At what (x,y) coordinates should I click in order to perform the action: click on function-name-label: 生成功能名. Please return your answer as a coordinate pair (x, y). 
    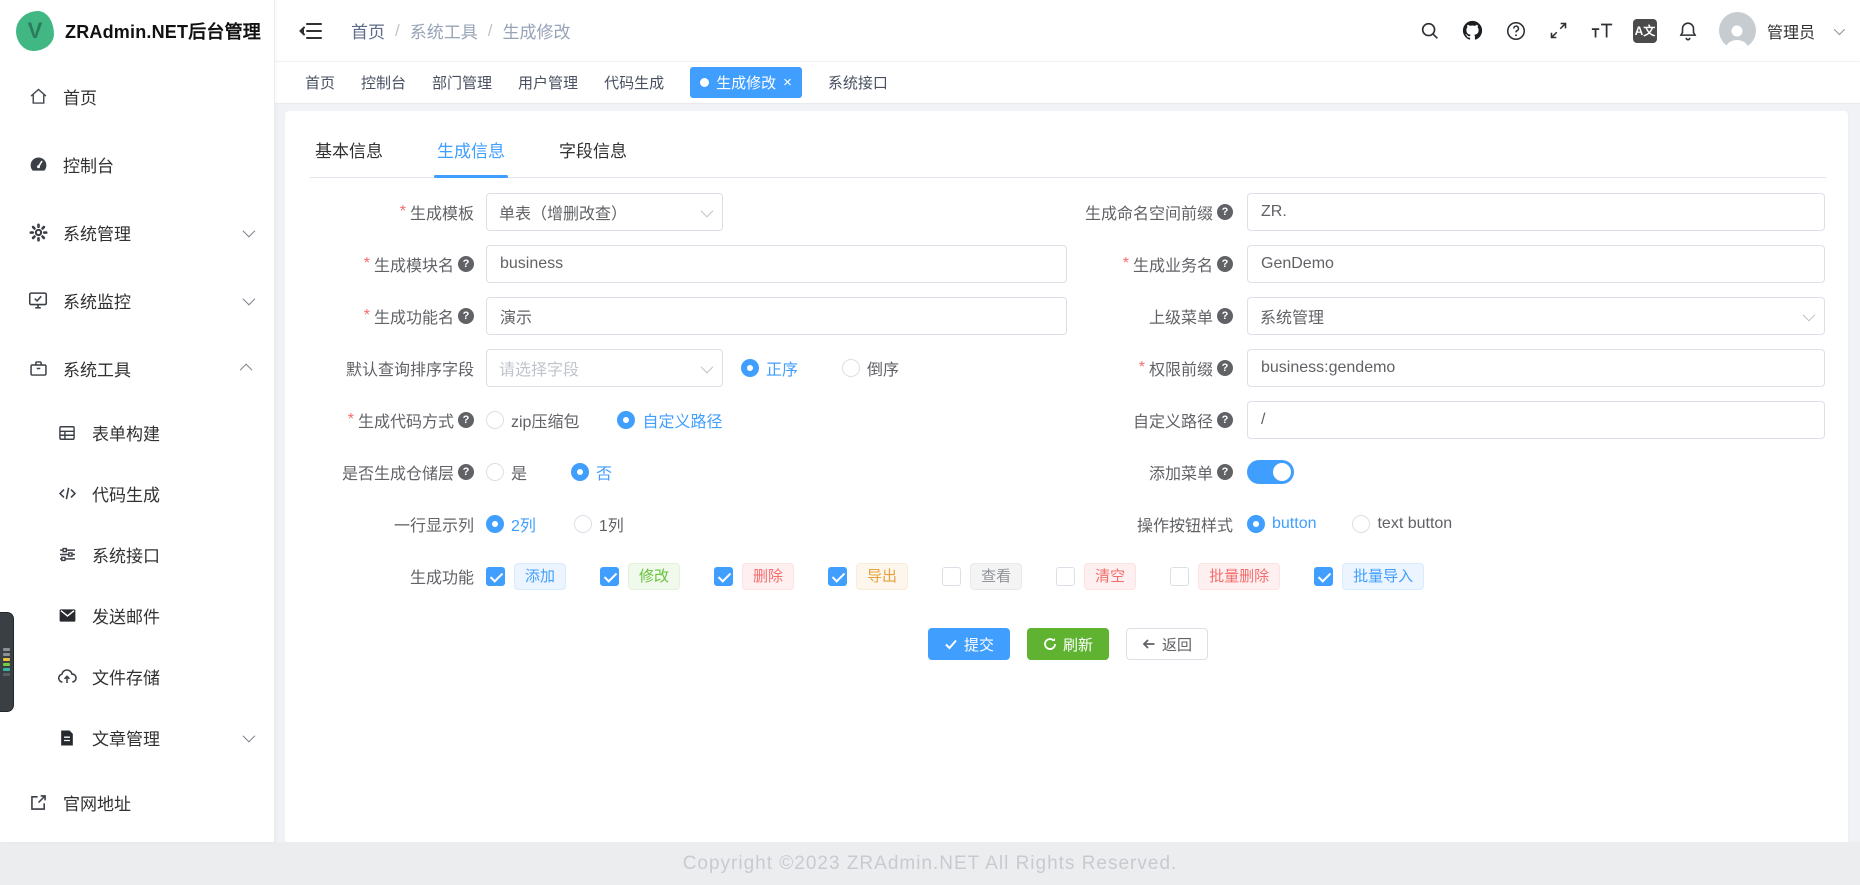
    Looking at the image, I should click on (392, 316).